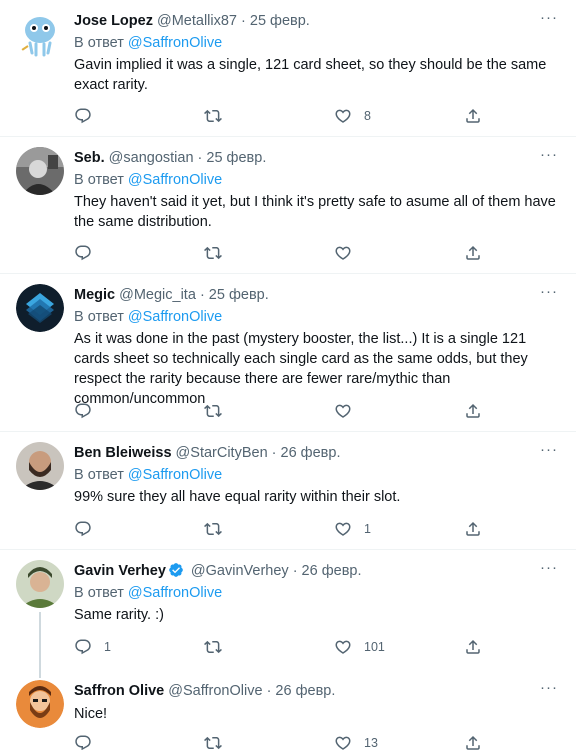  I want to click on like-button: 101, so click(359, 647).